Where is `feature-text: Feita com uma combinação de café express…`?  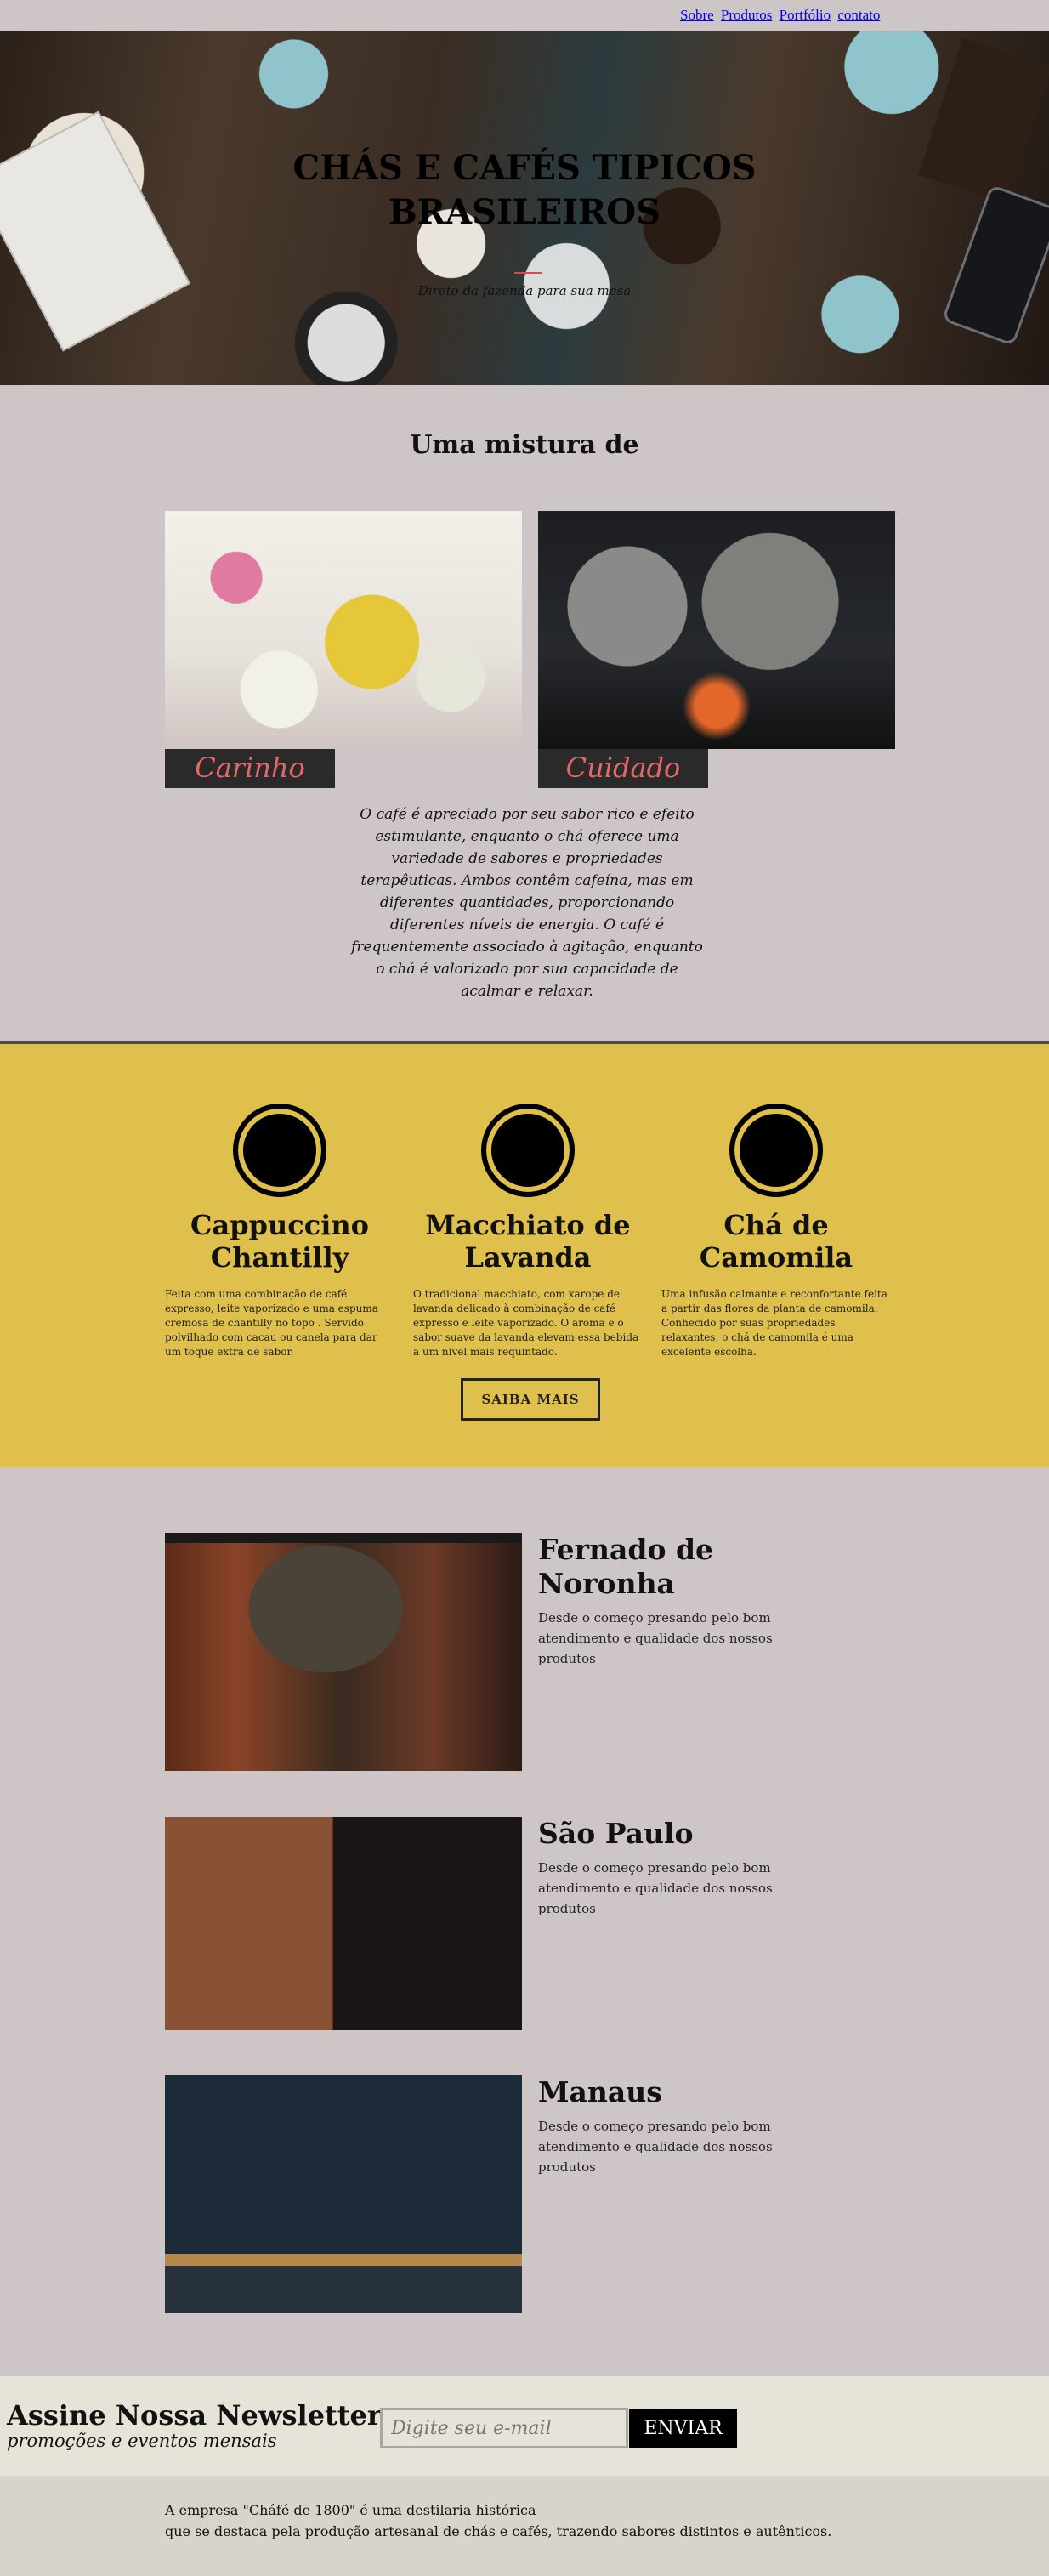 feature-text: Feita com uma combinação de café express… is located at coordinates (272, 1323).